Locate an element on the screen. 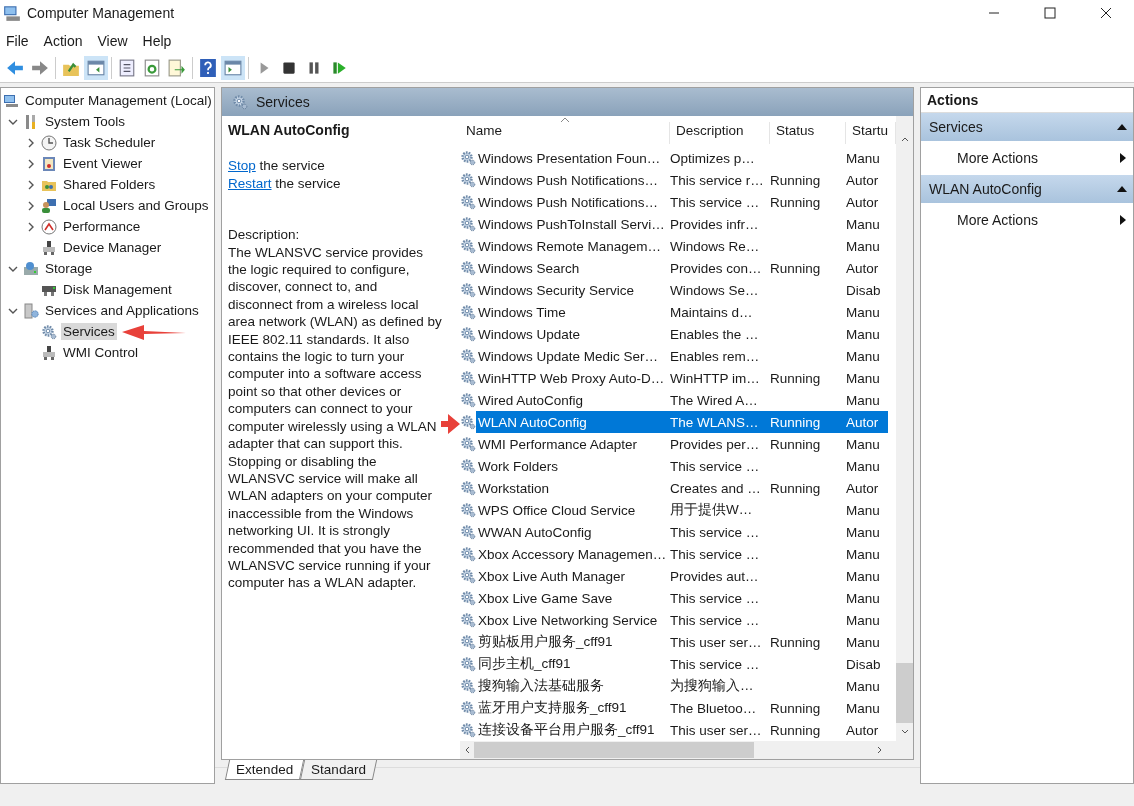  service-name-cell-text: Windows Search is located at coordinates (529, 268).